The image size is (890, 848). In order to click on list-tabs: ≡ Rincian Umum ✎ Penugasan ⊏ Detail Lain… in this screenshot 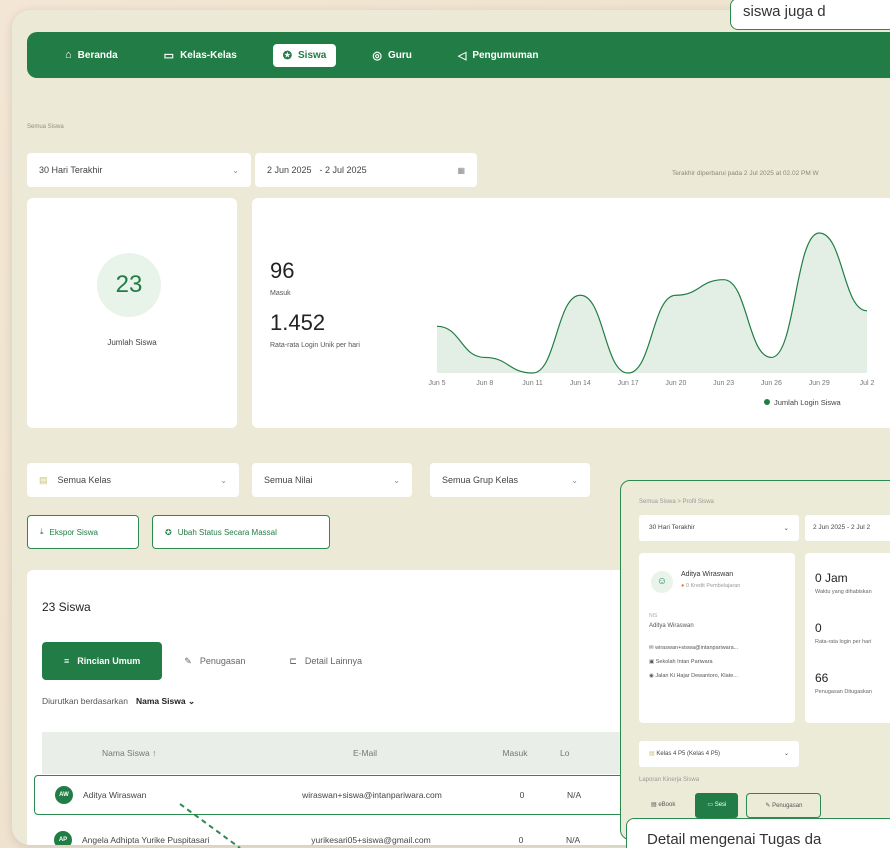, I will do `click(213, 661)`.